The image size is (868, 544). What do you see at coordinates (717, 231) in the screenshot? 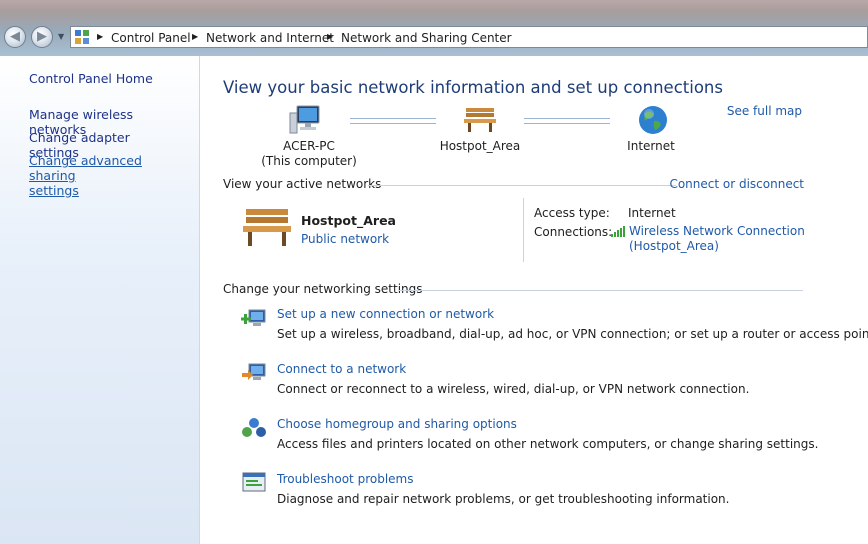
I see `connection-line1: Wireless Network Connection` at bounding box center [717, 231].